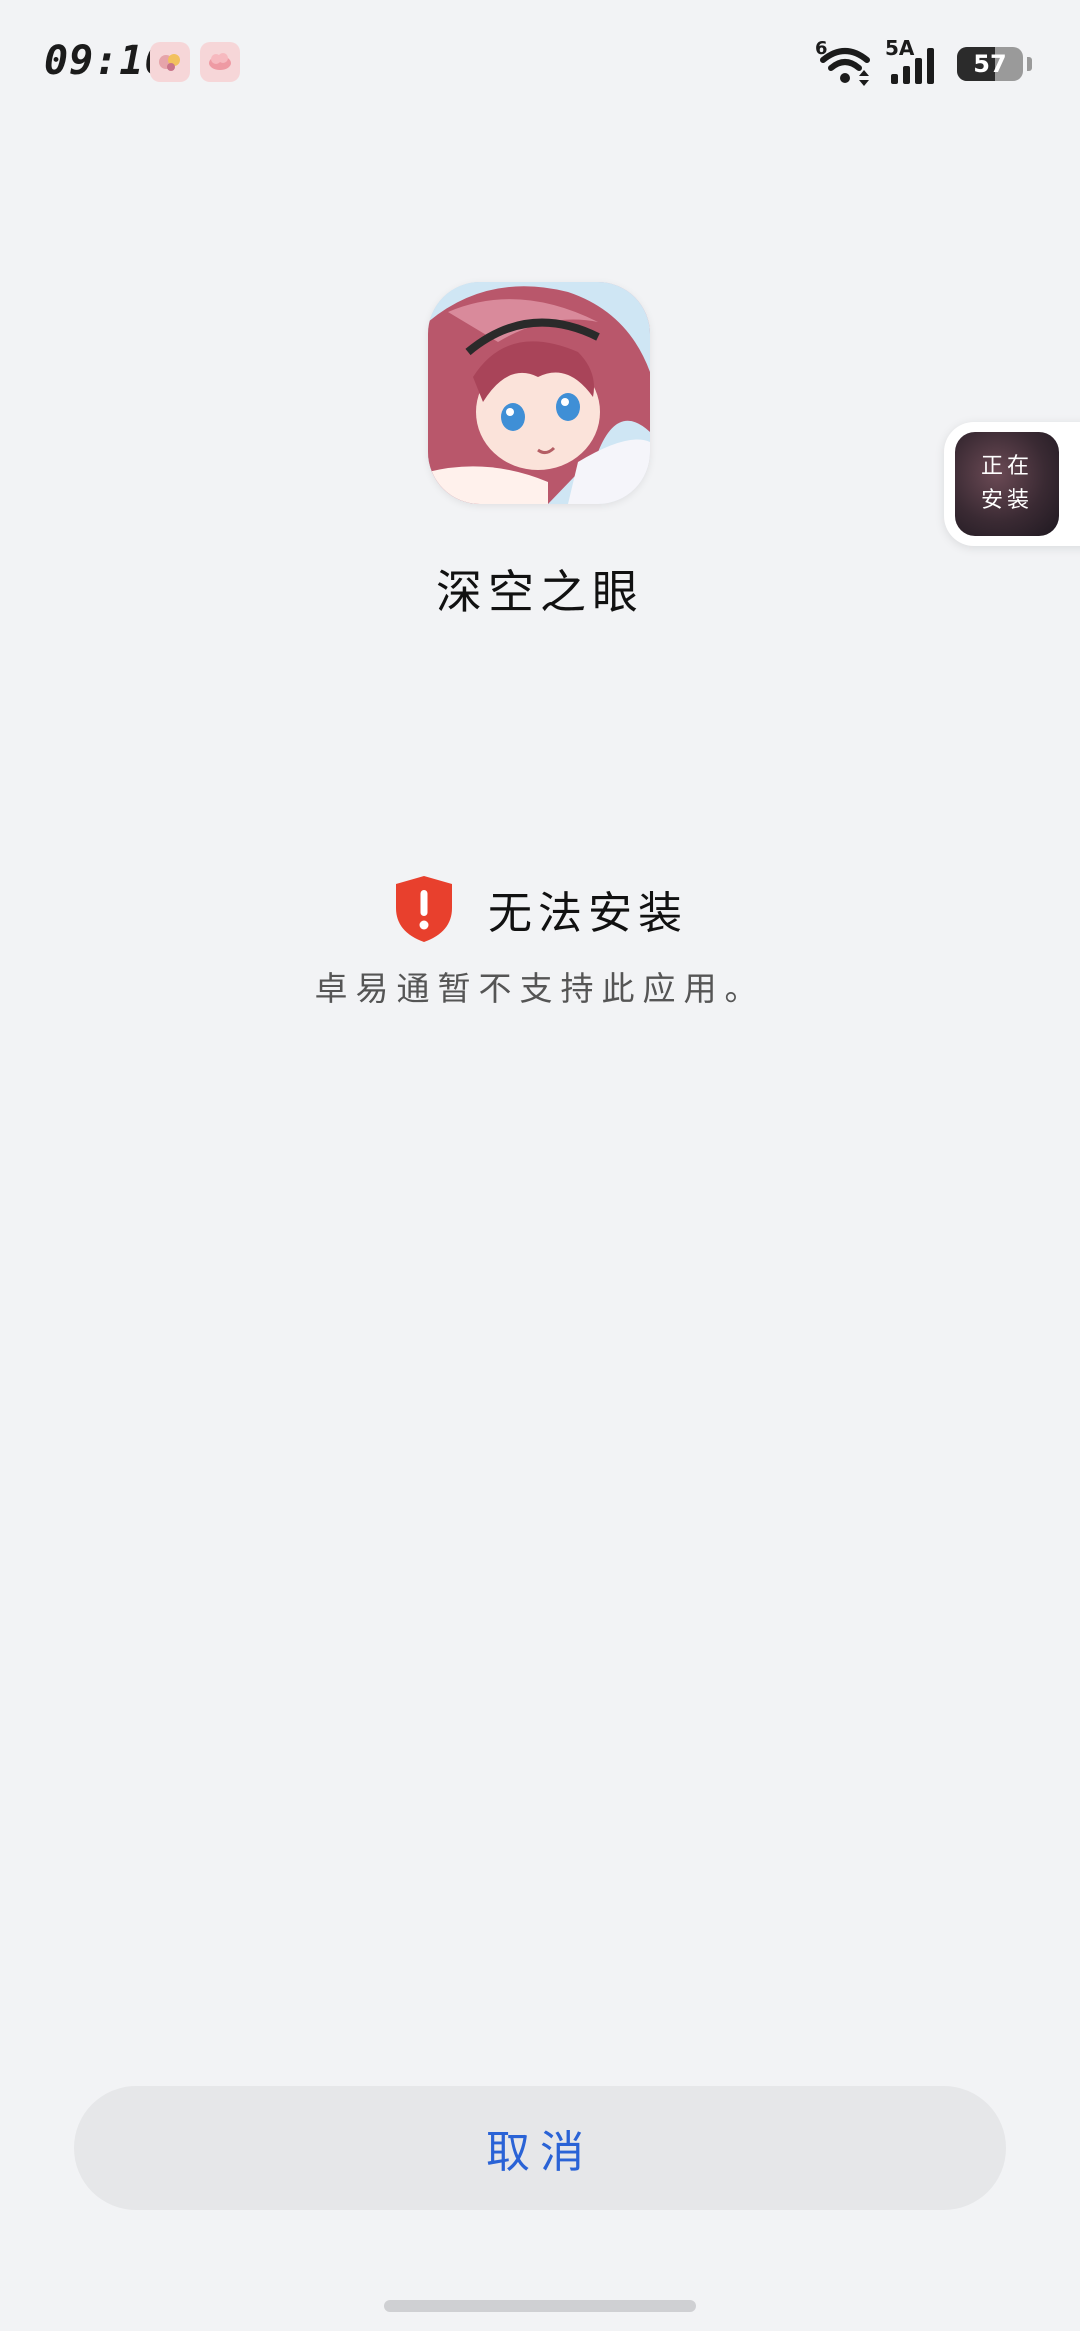 The image size is (1080, 2331). I want to click on installing-app-thumbnail: 正在 安装, so click(1007, 484).